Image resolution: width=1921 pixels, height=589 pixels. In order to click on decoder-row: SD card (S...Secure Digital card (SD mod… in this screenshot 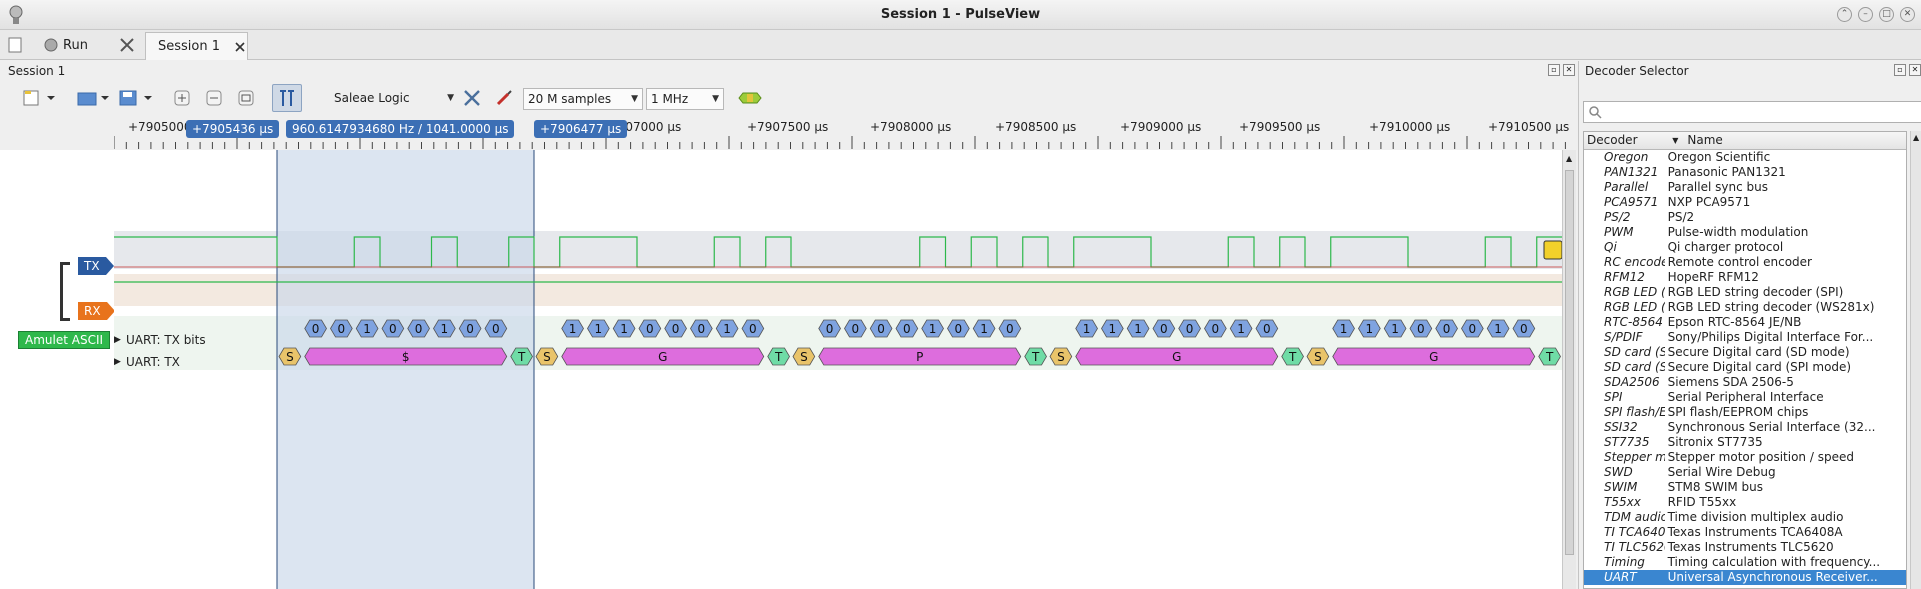, I will do `click(1745, 352)`.